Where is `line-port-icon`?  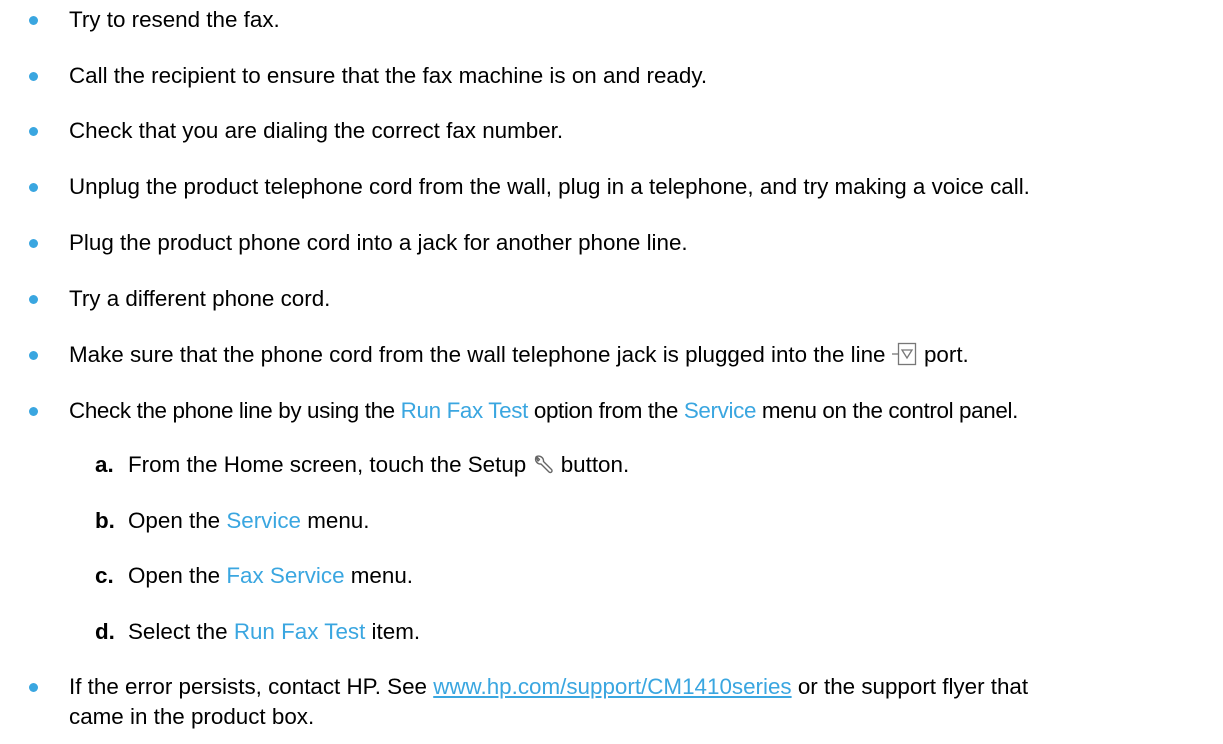 line-port-icon is located at coordinates (904, 358).